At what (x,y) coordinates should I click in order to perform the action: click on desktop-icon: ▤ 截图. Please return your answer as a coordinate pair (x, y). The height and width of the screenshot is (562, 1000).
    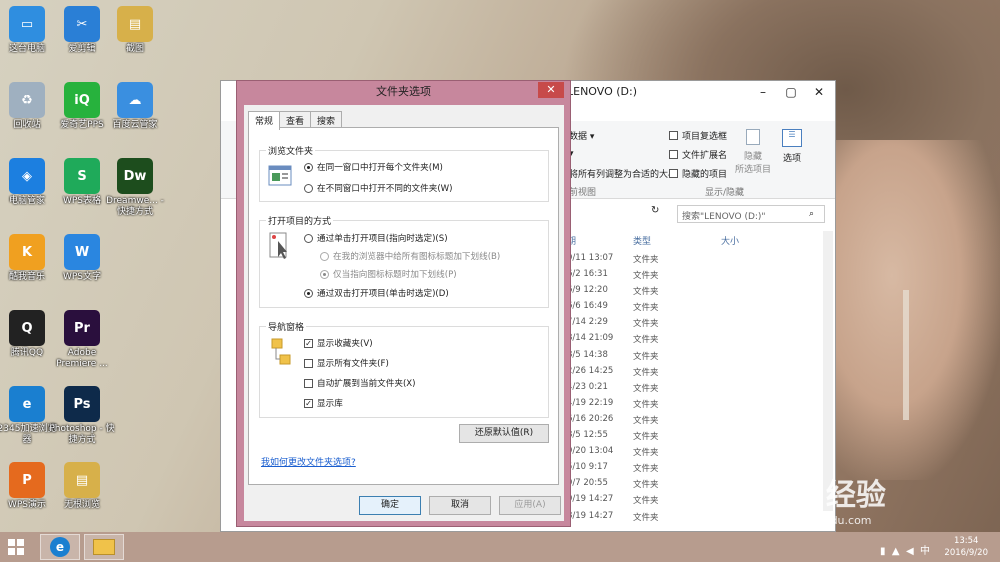
    Looking at the image, I should click on (135, 30).